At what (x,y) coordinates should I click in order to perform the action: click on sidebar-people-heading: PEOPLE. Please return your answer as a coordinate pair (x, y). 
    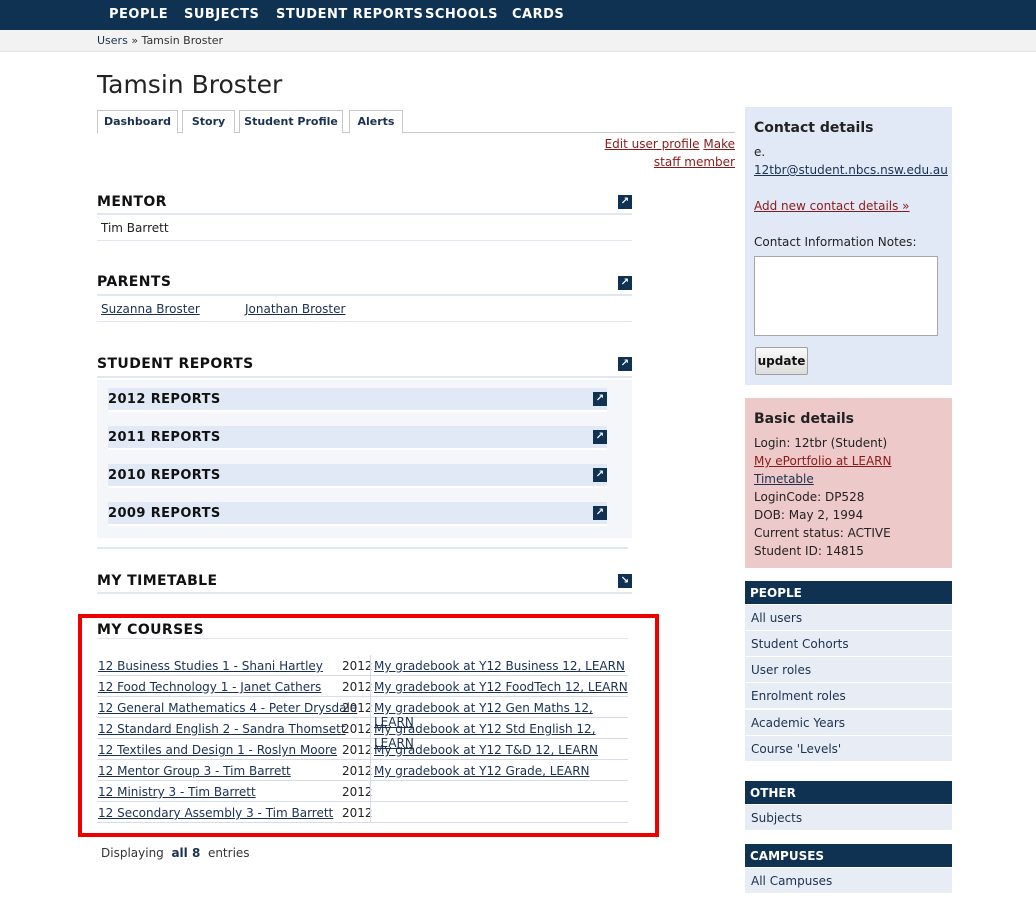
    Looking at the image, I should click on (848, 592).